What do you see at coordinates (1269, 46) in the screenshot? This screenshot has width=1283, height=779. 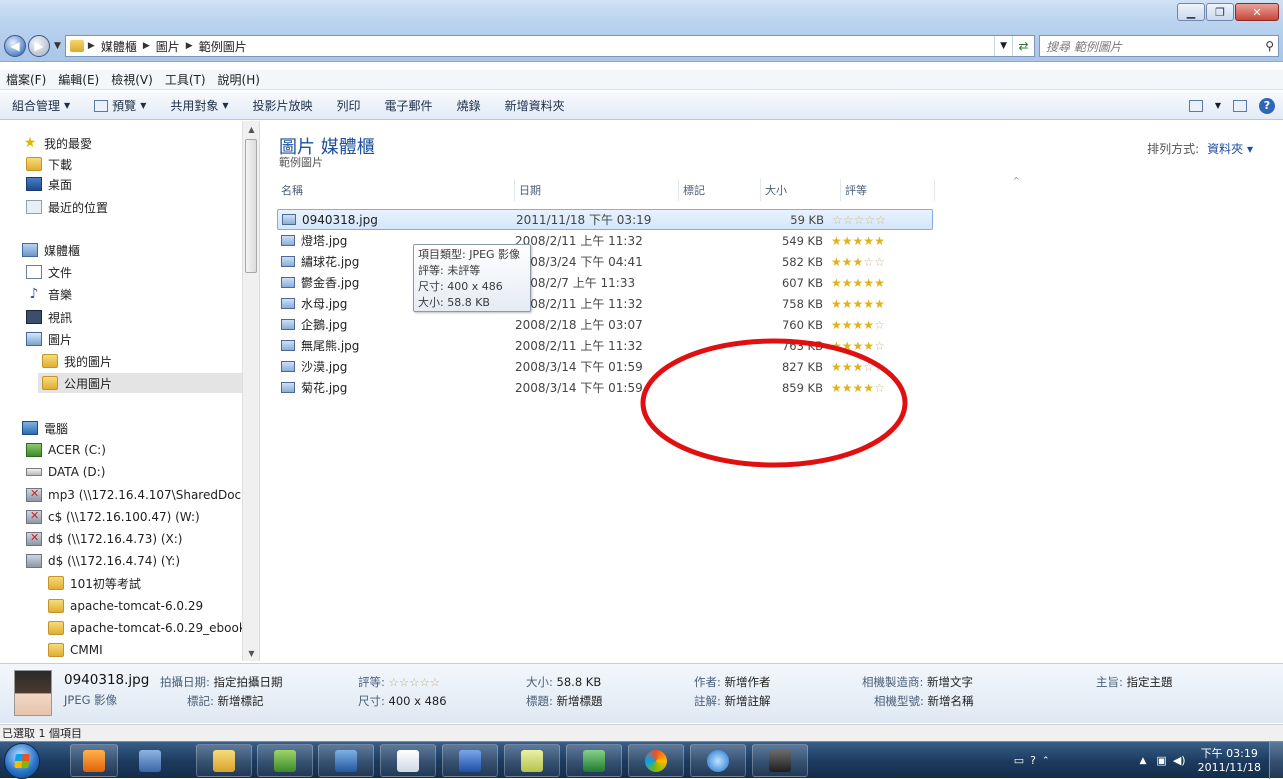 I see `search-icon: ⚲` at bounding box center [1269, 46].